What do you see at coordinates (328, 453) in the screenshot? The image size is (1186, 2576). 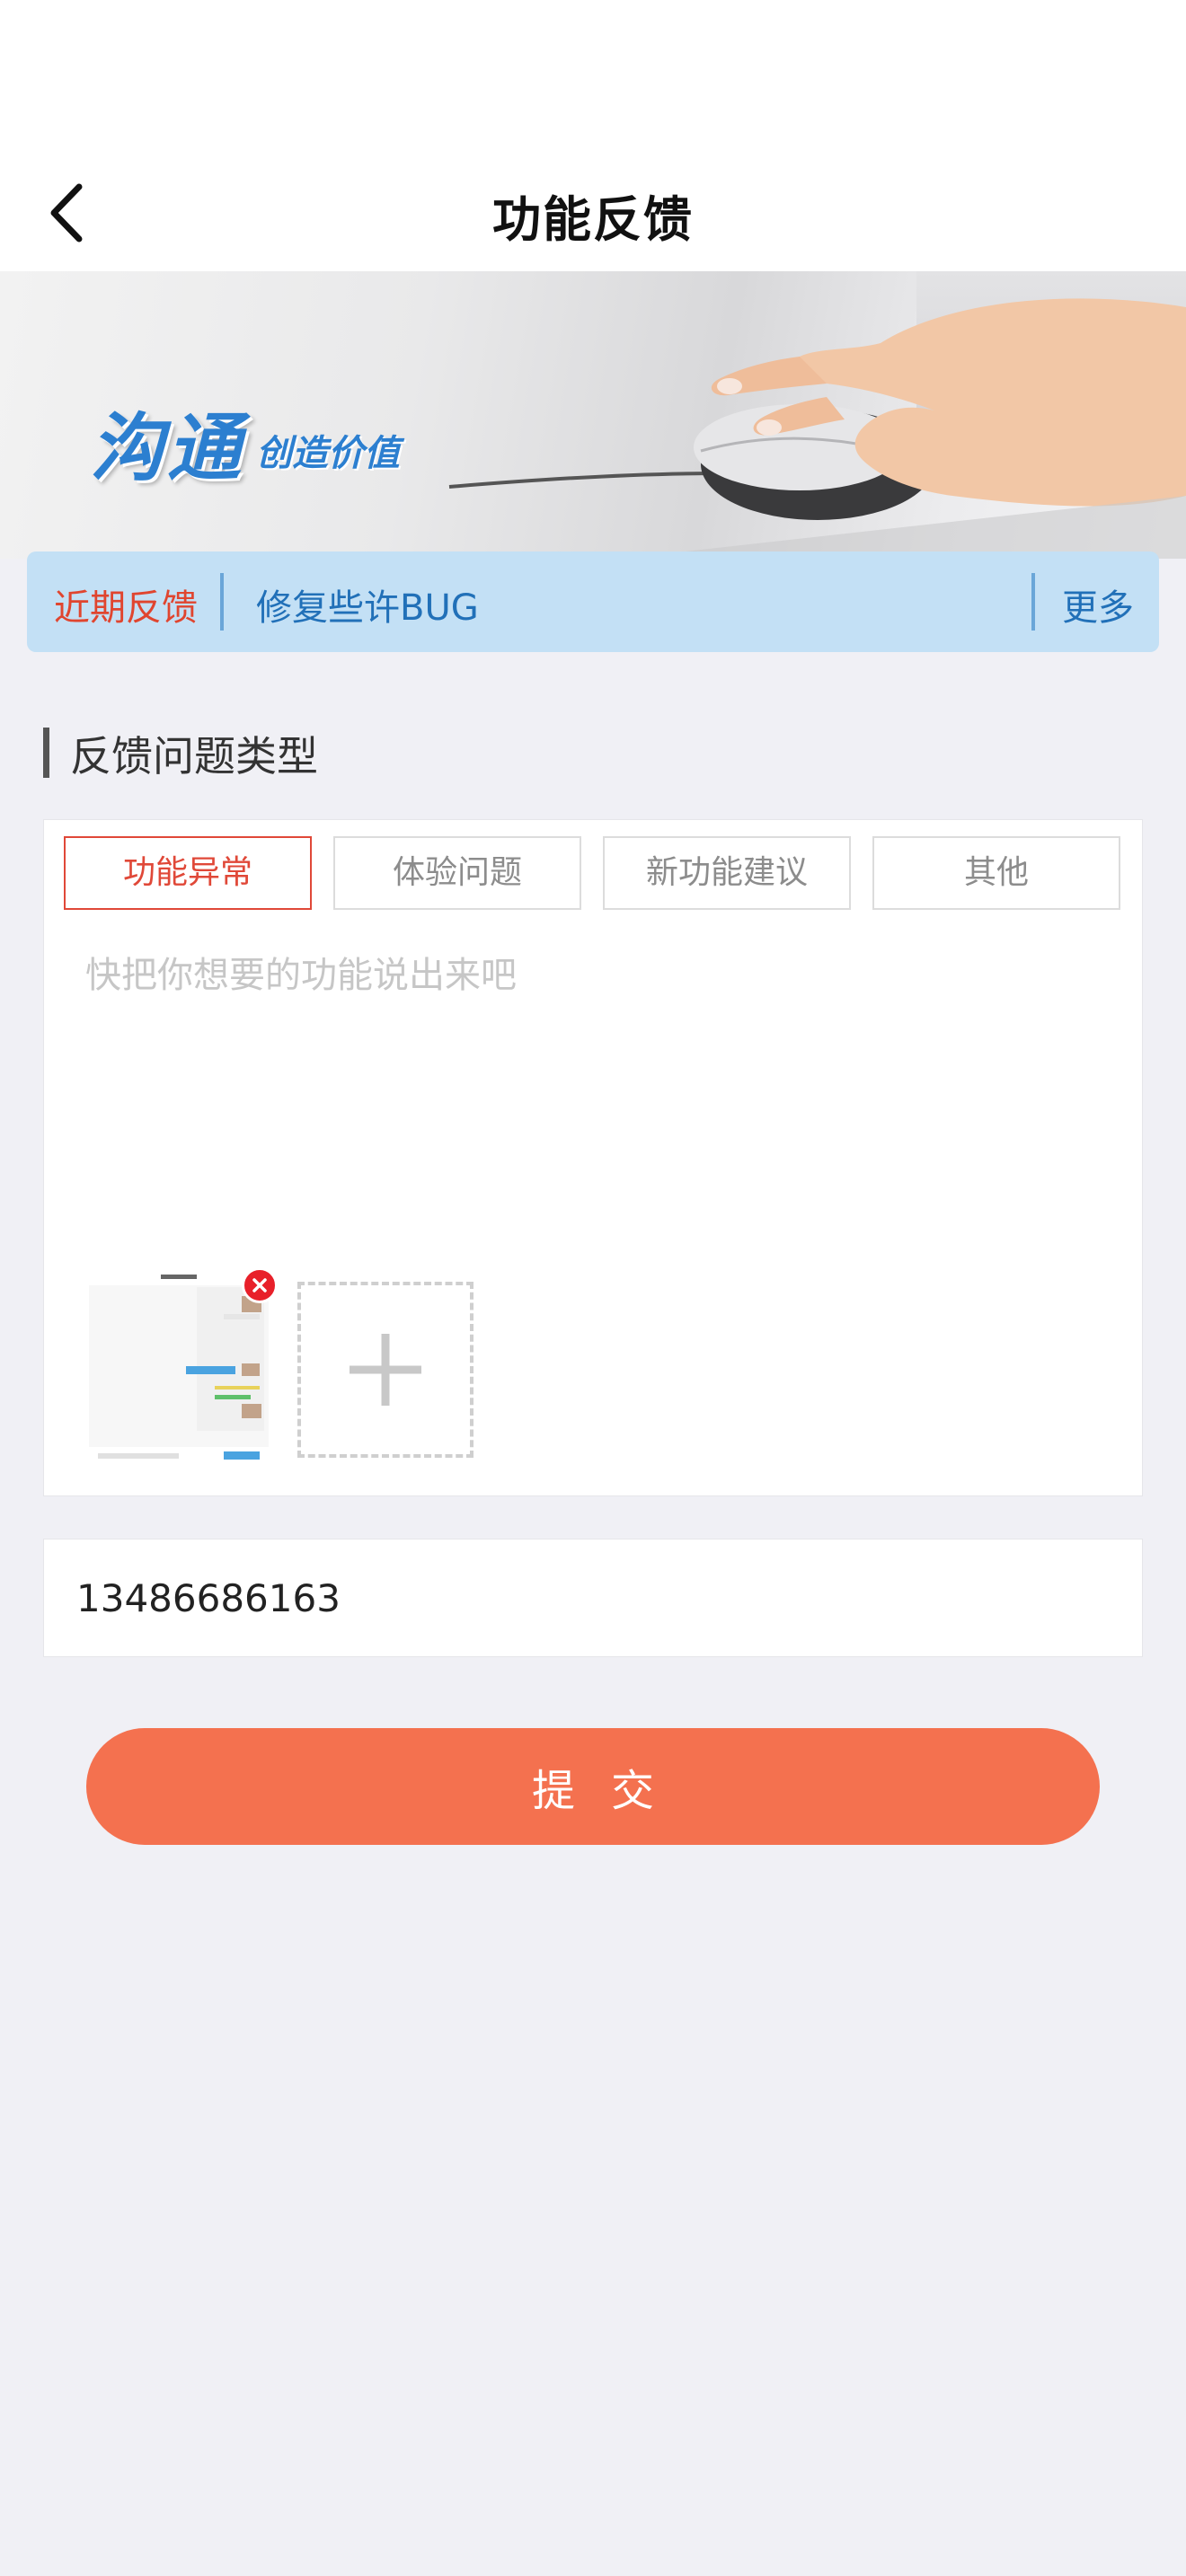 I see `banner-slogan-sub: 创造价值` at bounding box center [328, 453].